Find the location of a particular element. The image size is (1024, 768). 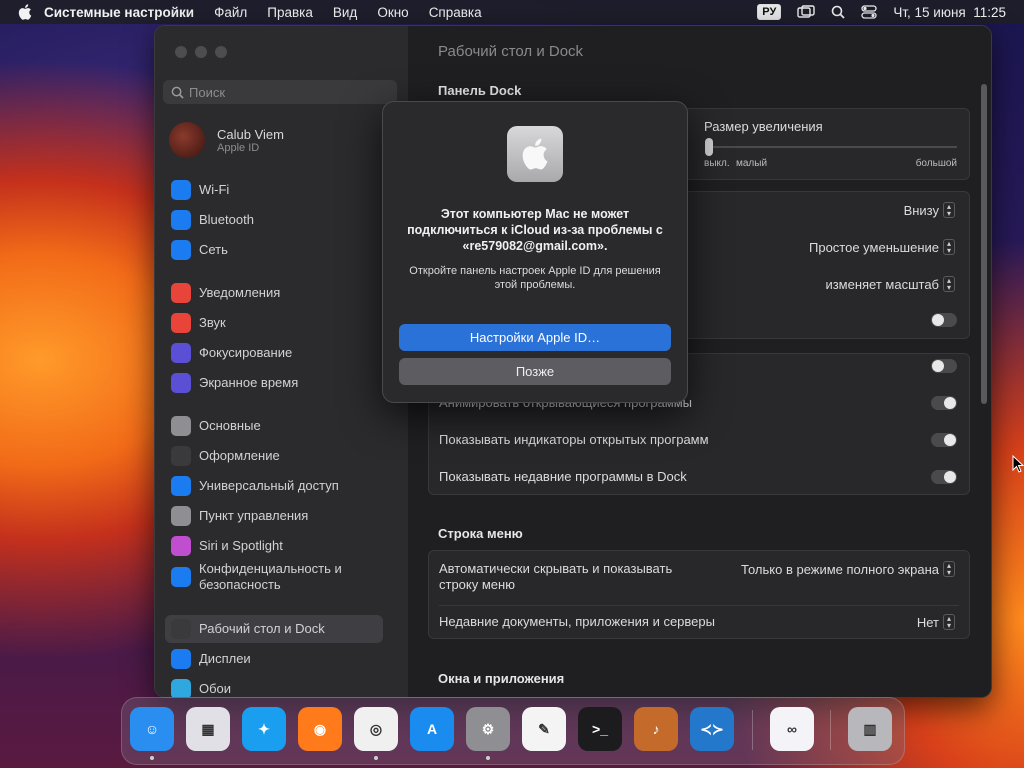

sidebar-item-siri: Siri и Spotlight is located at coordinates (274, 546).